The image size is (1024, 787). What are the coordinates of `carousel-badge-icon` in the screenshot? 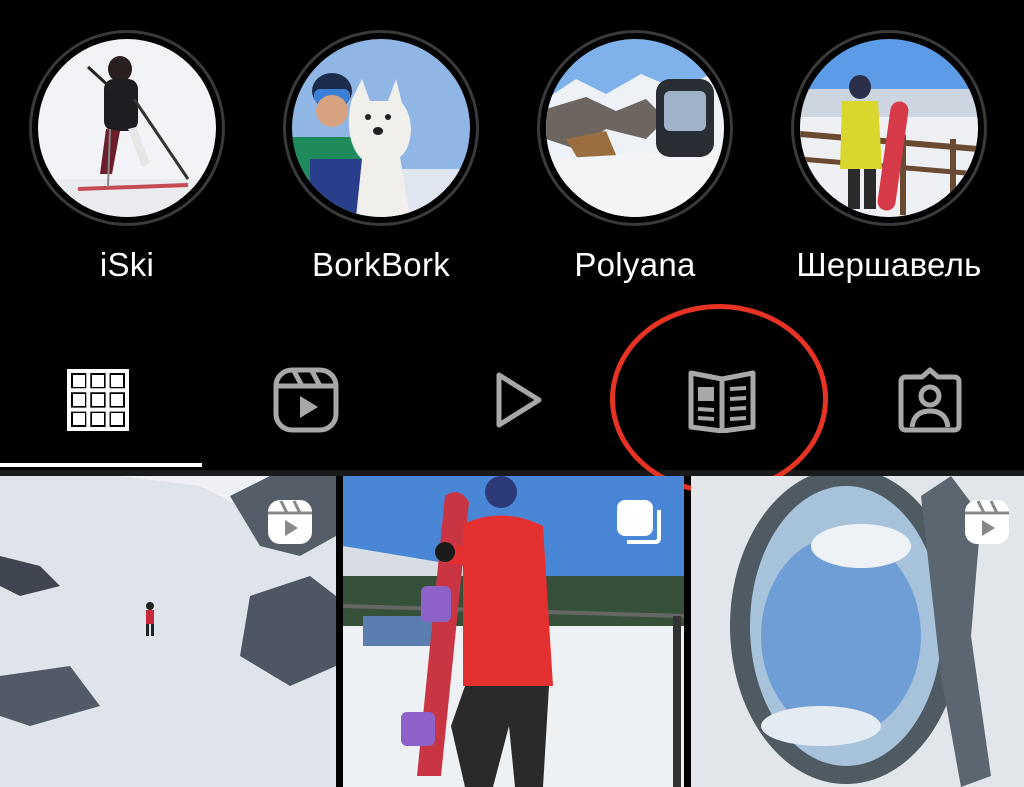 It's located at (639, 522).